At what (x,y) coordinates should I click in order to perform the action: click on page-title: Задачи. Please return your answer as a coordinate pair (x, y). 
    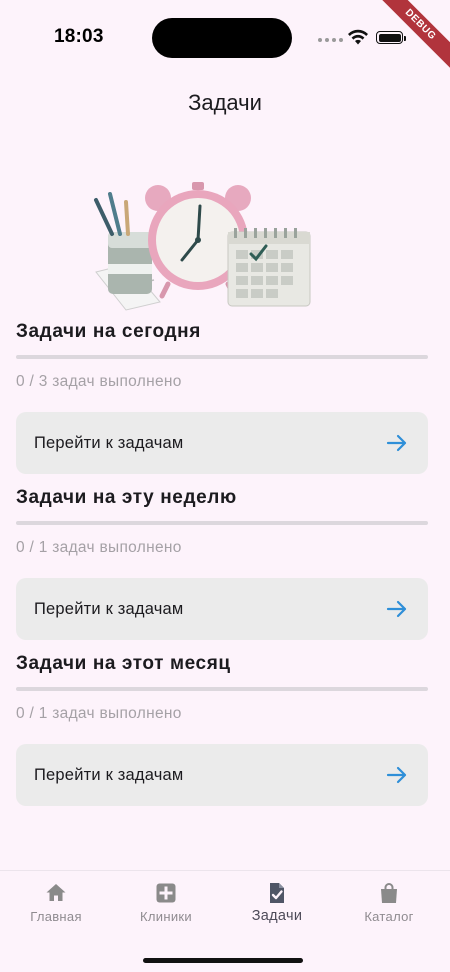
    Looking at the image, I should click on (225, 102).